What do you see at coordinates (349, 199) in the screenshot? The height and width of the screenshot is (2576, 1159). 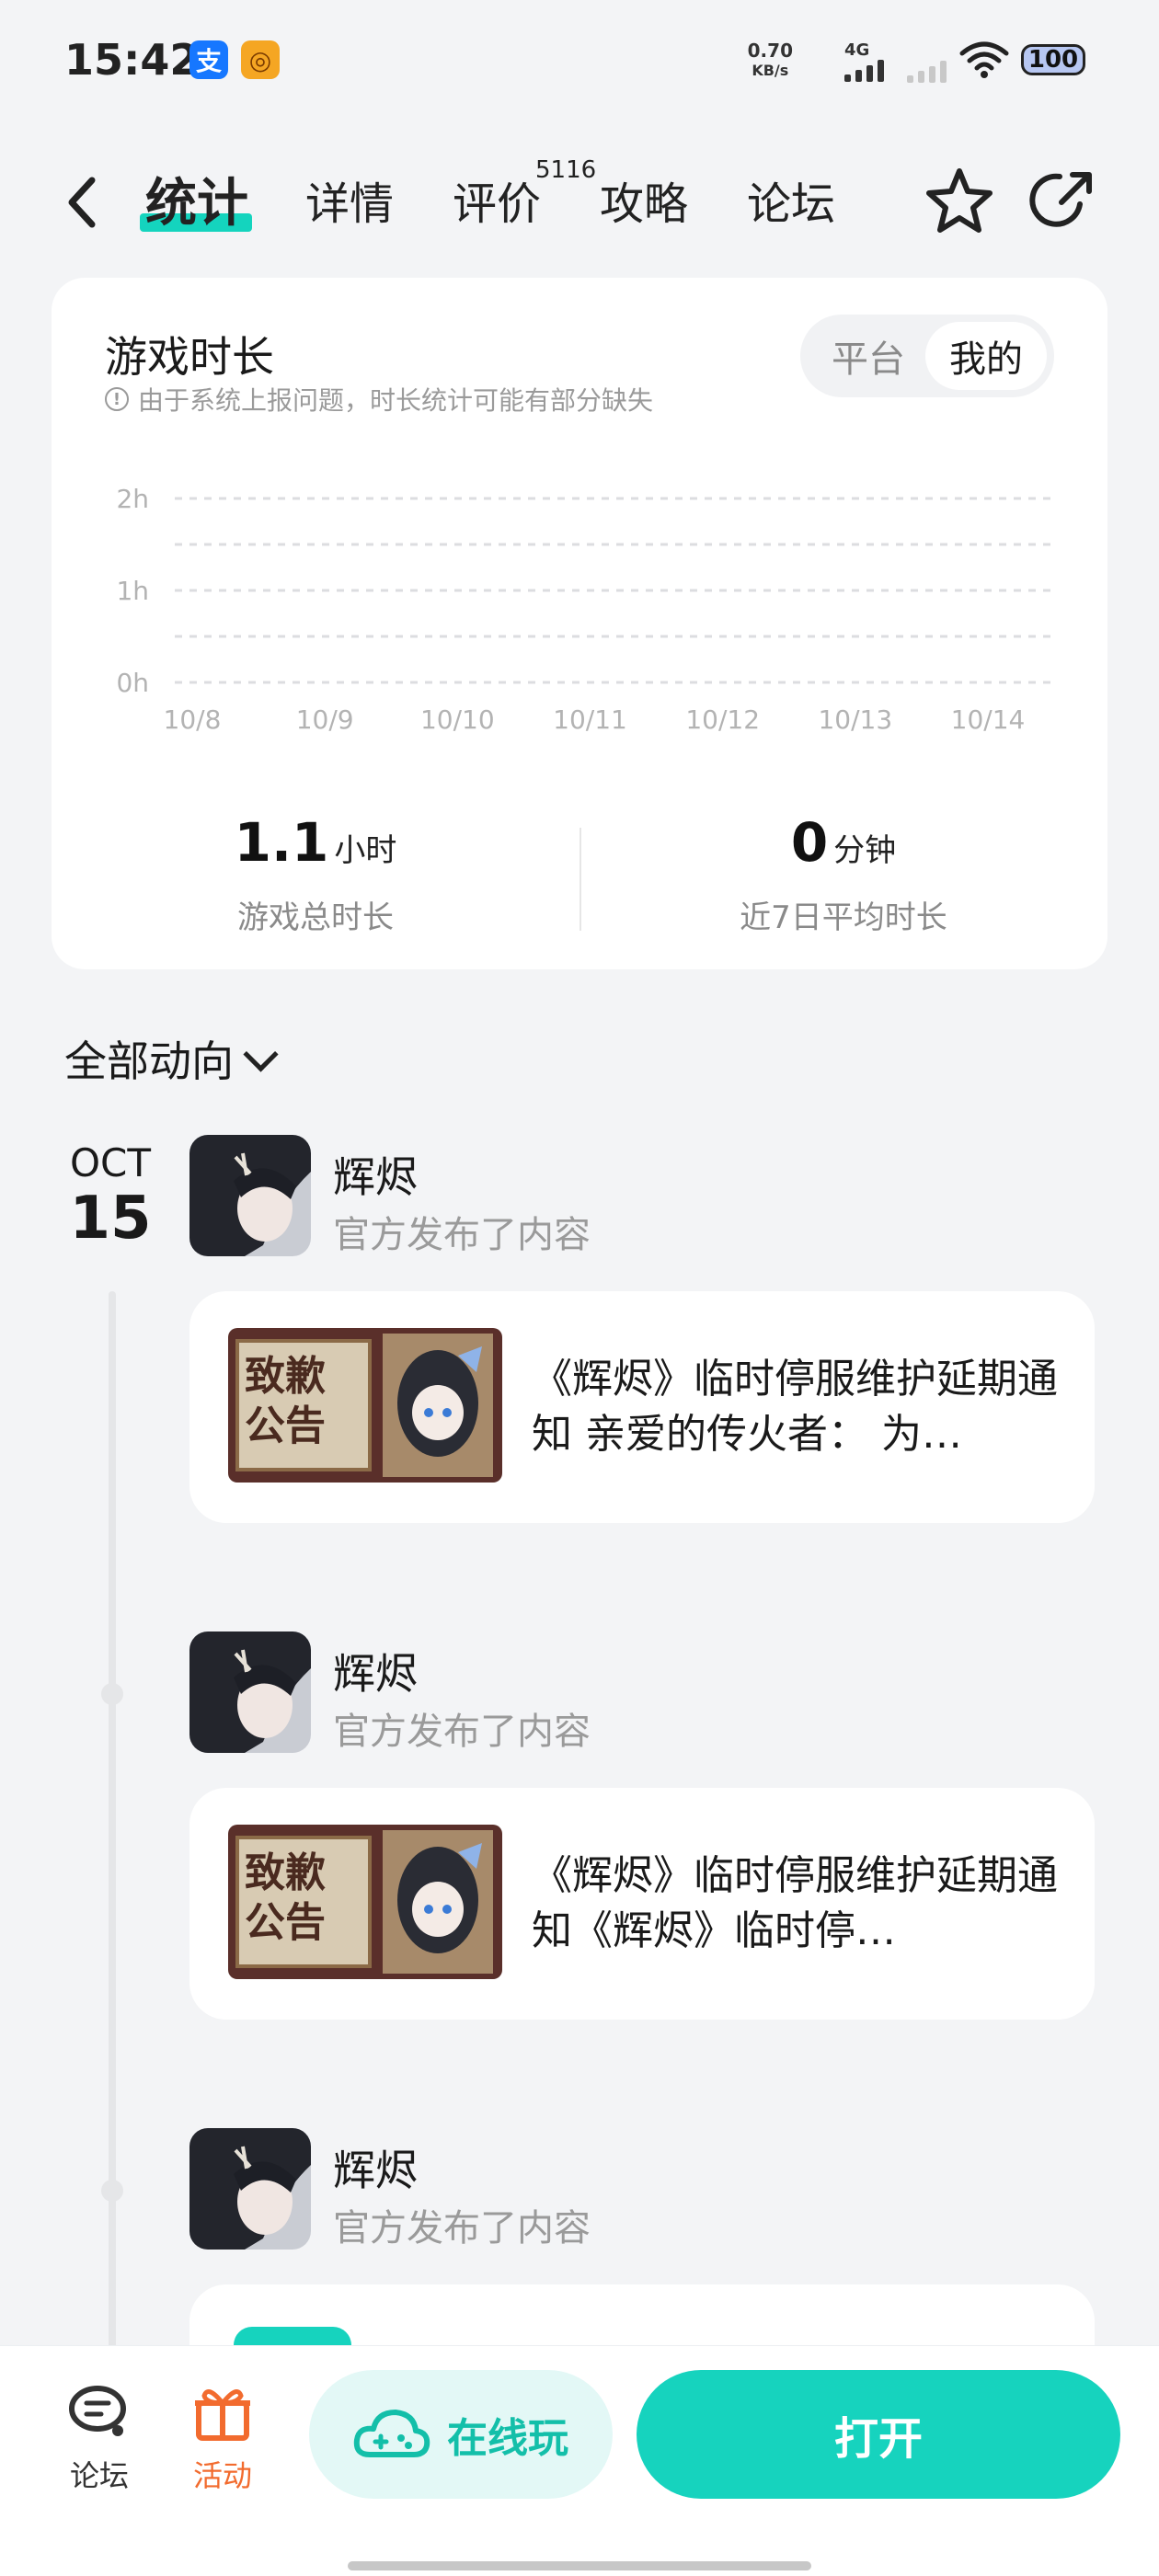 I see `tab-details: 详情` at bounding box center [349, 199].